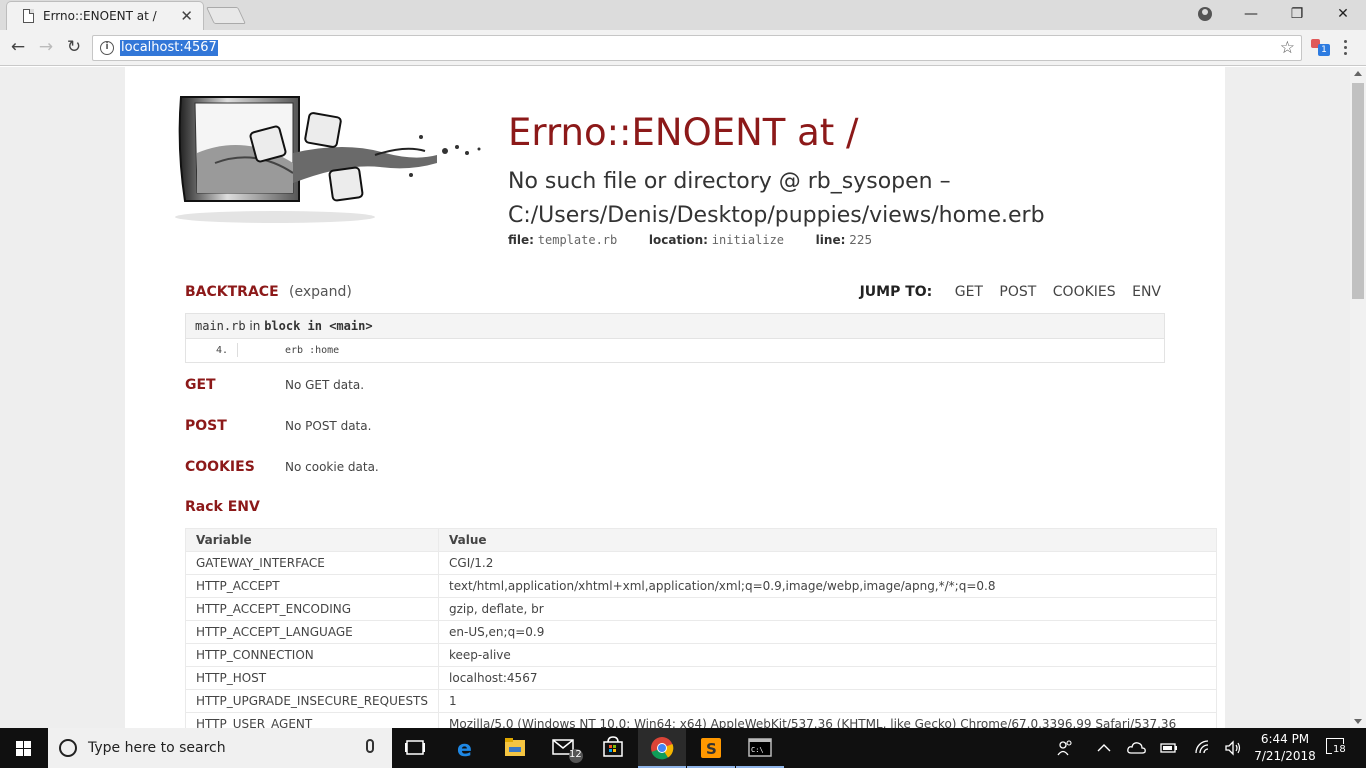 The image size is (1366, 780). I want to click on env-value: en-US,en;q=0.9, so click(827, 632).